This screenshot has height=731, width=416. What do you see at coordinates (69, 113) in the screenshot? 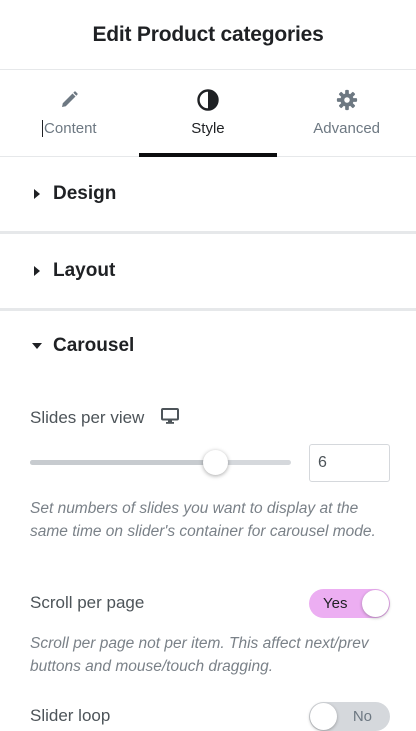
I see `tab-content: Content` at bounding box center [69, 113].